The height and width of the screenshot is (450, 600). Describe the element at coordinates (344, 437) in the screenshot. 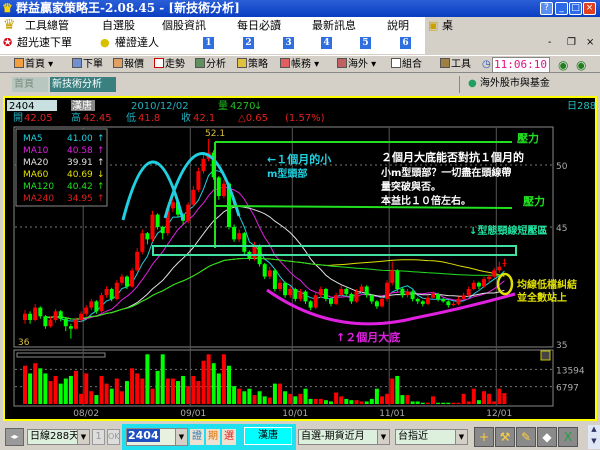

I see `watchlist-select: 自選-期貨近月 ▼` at that location.